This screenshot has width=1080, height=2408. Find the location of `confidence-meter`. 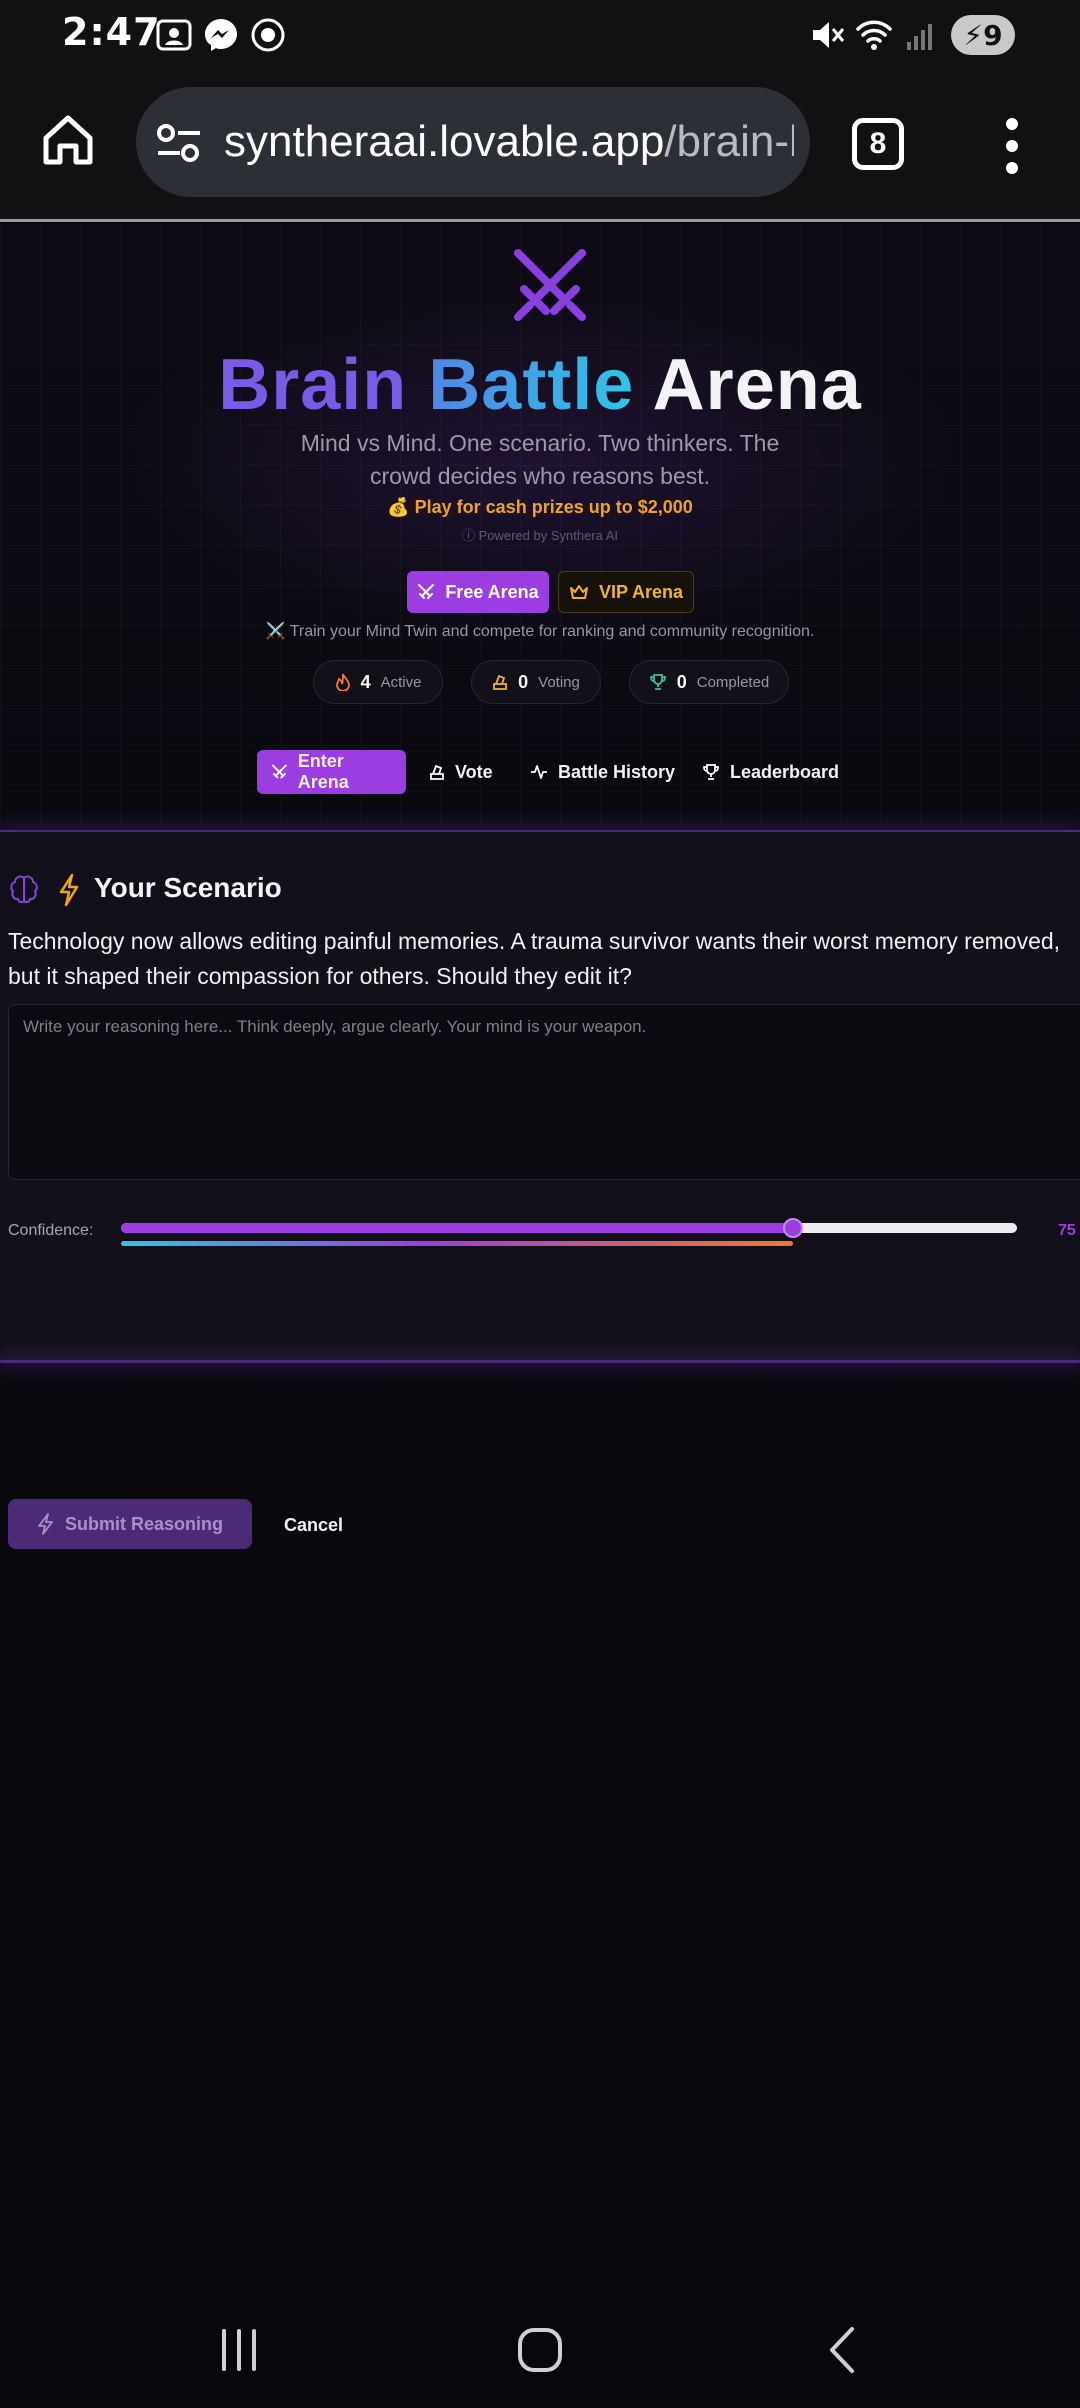

confidence-meter is located at coordinates (457, 1243).